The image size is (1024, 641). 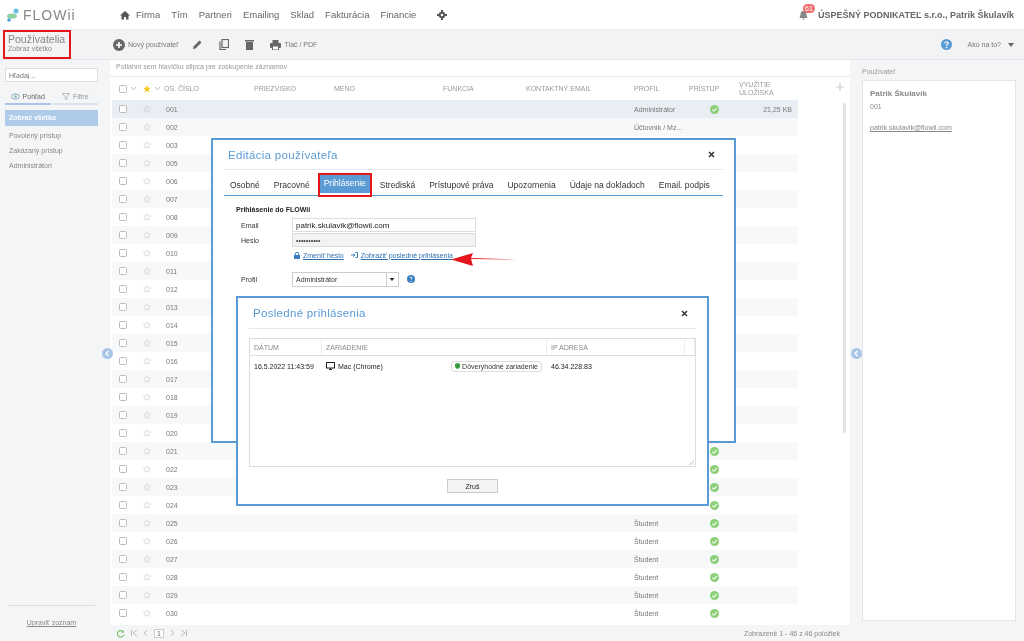 I want to click on account-name: ÚSPEŠNÝ PODNIKATEĽ s.r.o., Patrik Škulavík, so click(x=916, y=14).